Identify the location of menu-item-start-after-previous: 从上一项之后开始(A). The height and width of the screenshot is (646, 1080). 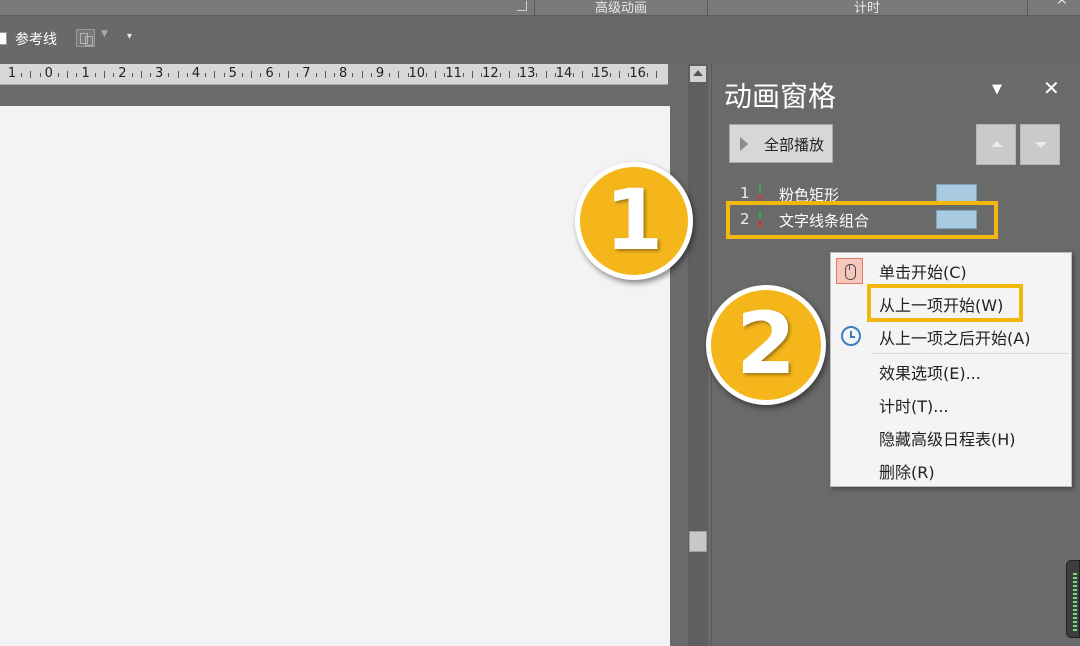
(951, 336).